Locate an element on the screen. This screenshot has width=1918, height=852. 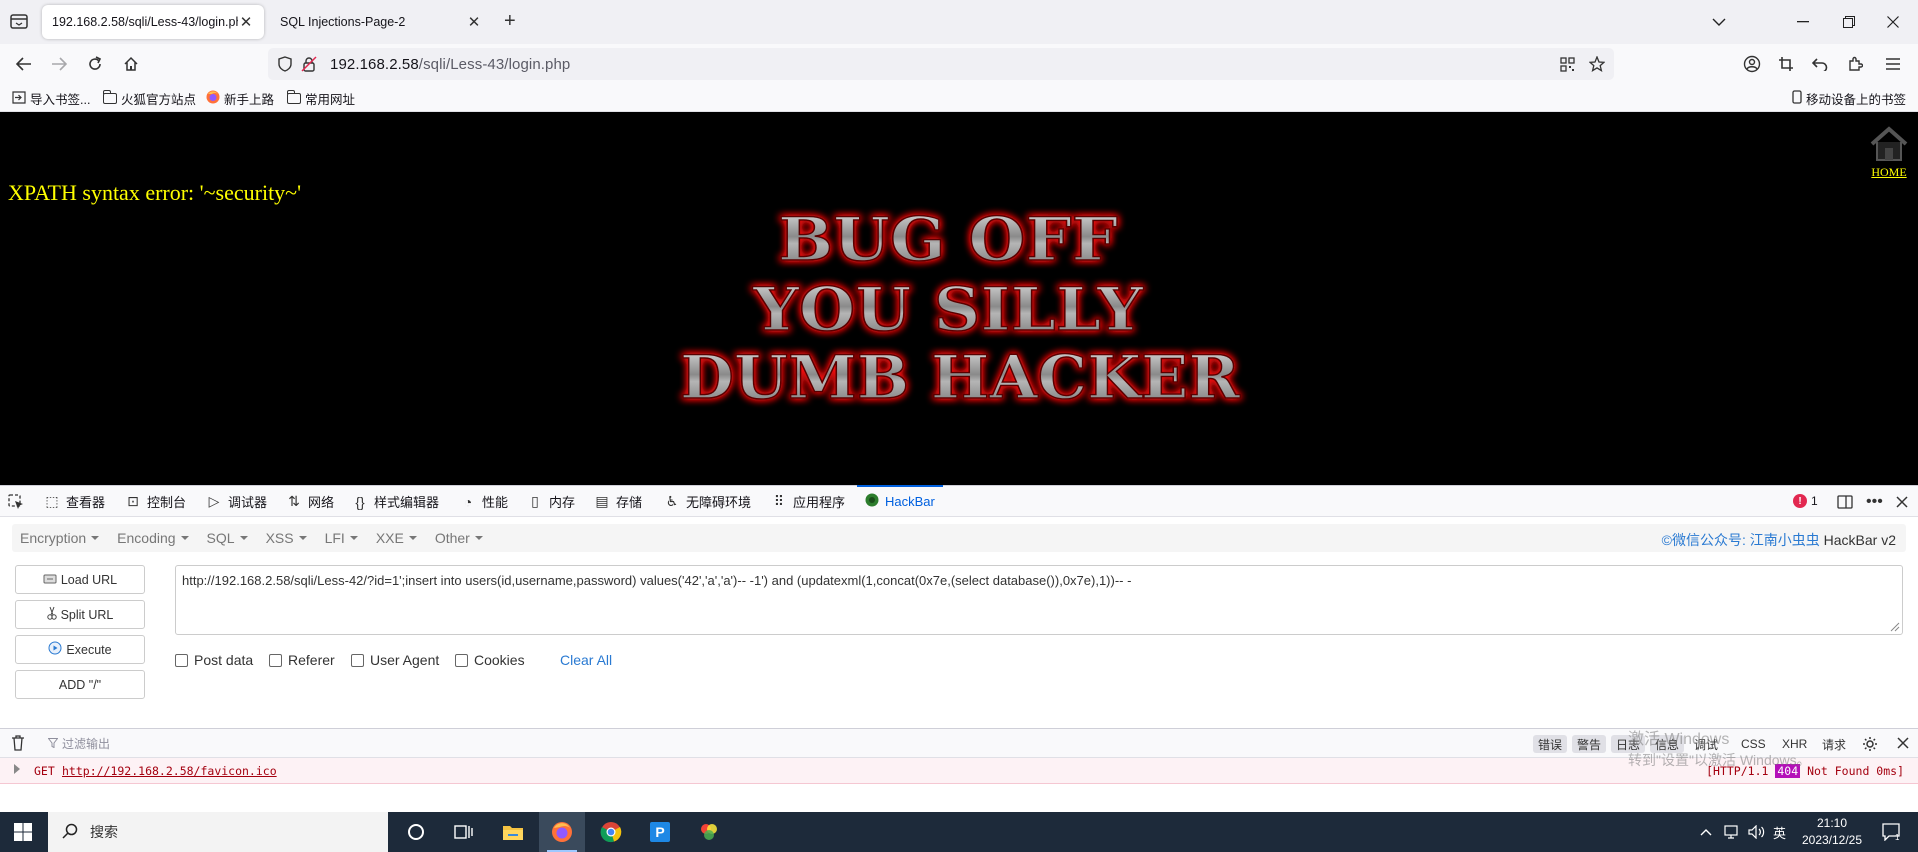
credit-name: 江南小虫虫 is located at coordinates (1784, 540).